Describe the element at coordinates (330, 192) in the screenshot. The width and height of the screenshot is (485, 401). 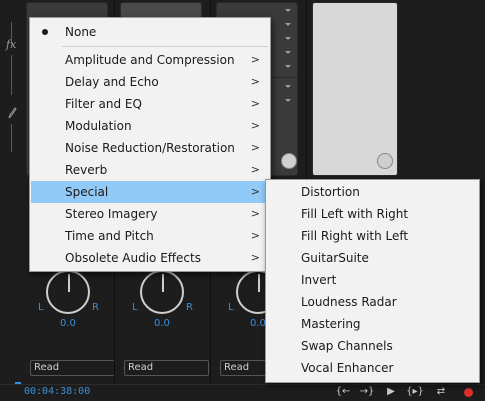
I see `menu-item-label: Distortion` at that location.